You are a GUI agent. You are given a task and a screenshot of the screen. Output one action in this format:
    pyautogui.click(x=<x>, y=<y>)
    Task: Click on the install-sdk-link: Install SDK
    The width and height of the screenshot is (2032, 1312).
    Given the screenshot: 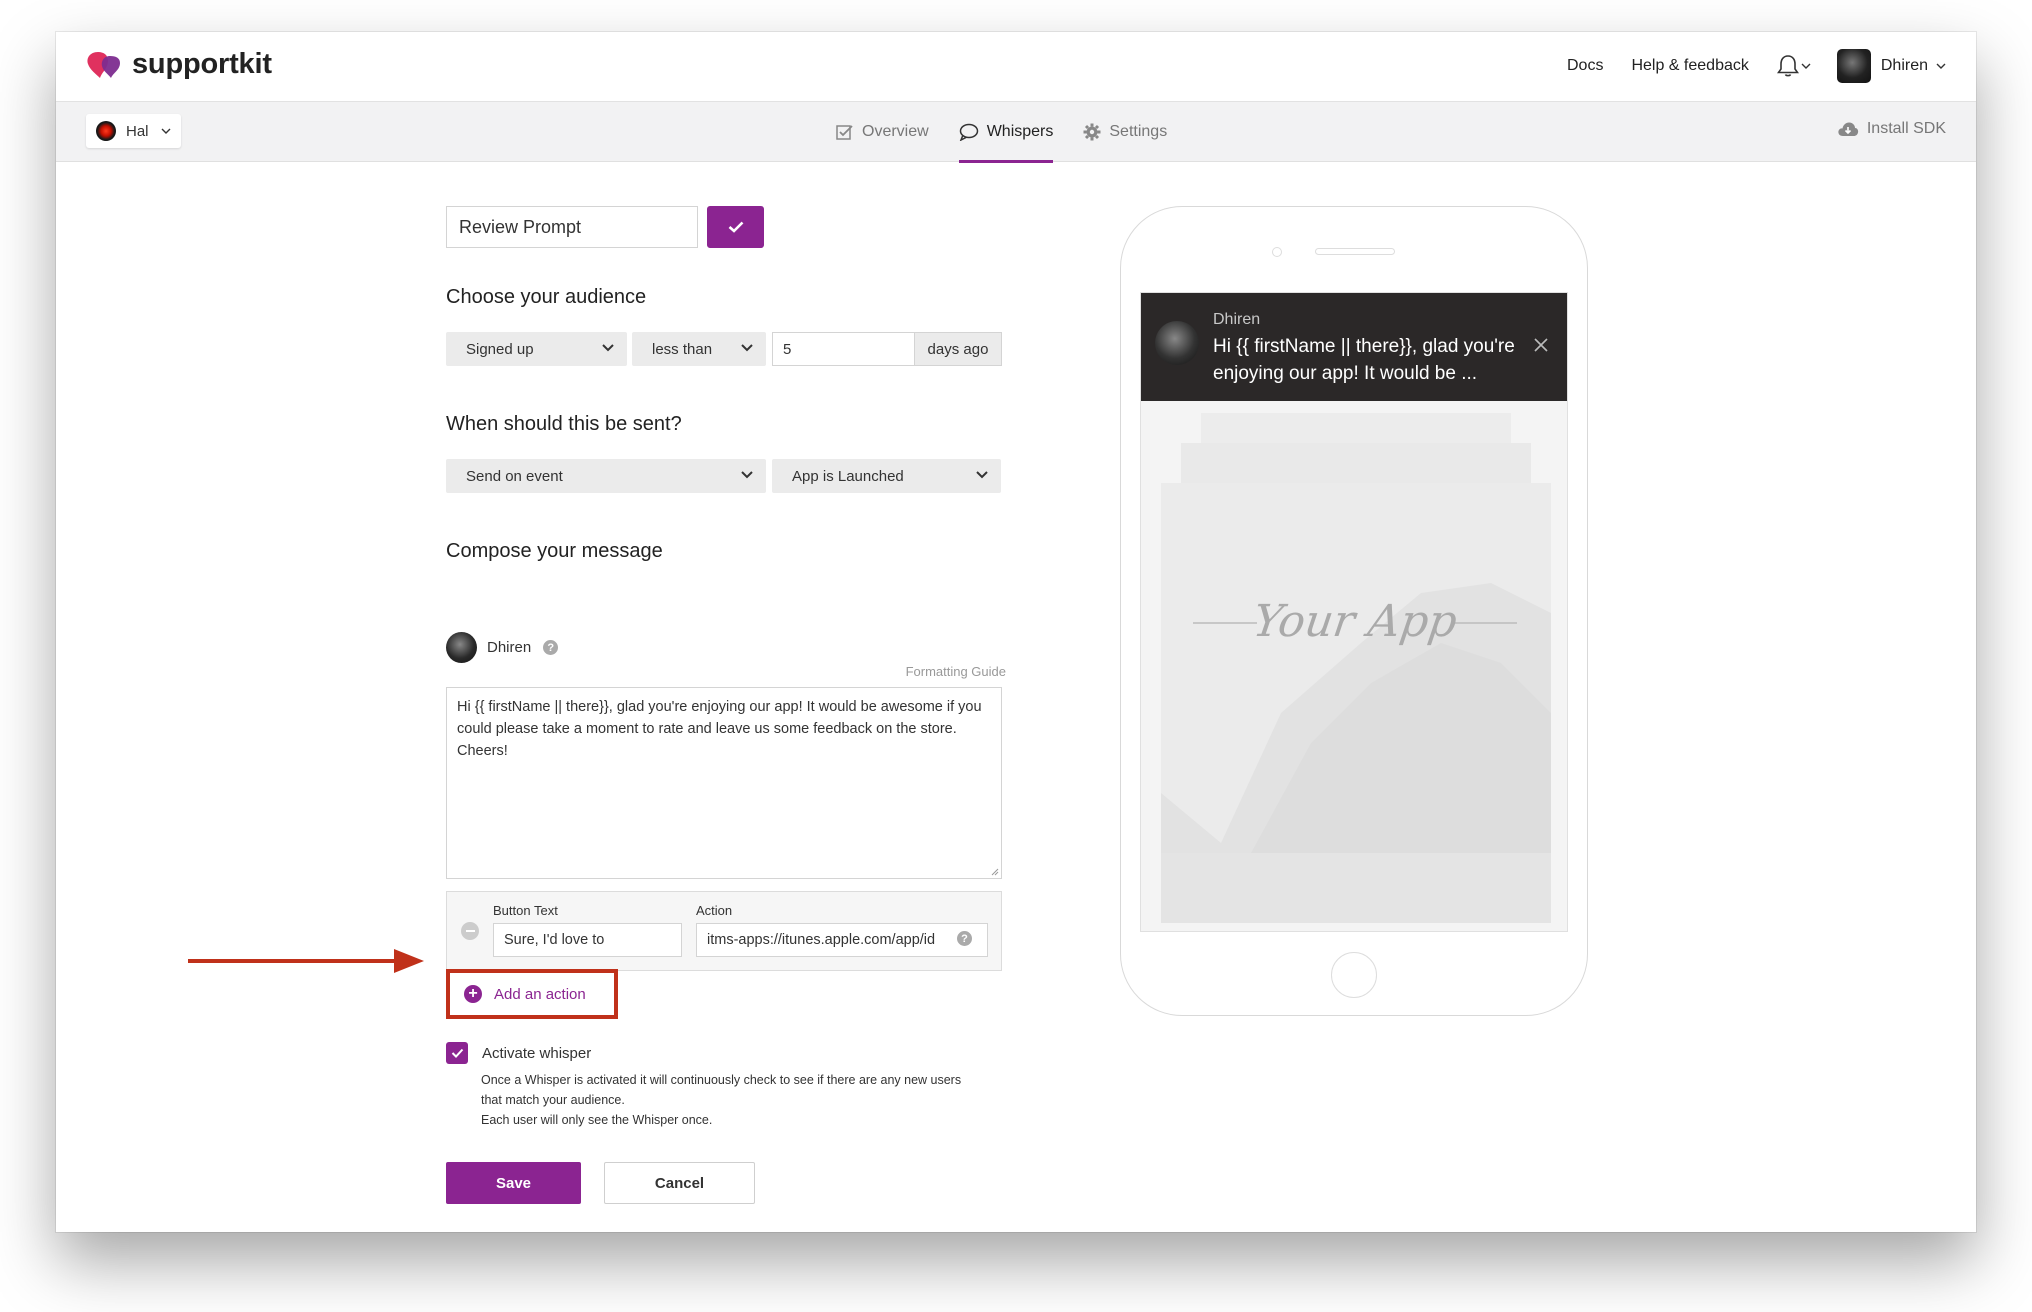 What is the action you would take?
    pyautogui.click(x=1891, y=129)
    